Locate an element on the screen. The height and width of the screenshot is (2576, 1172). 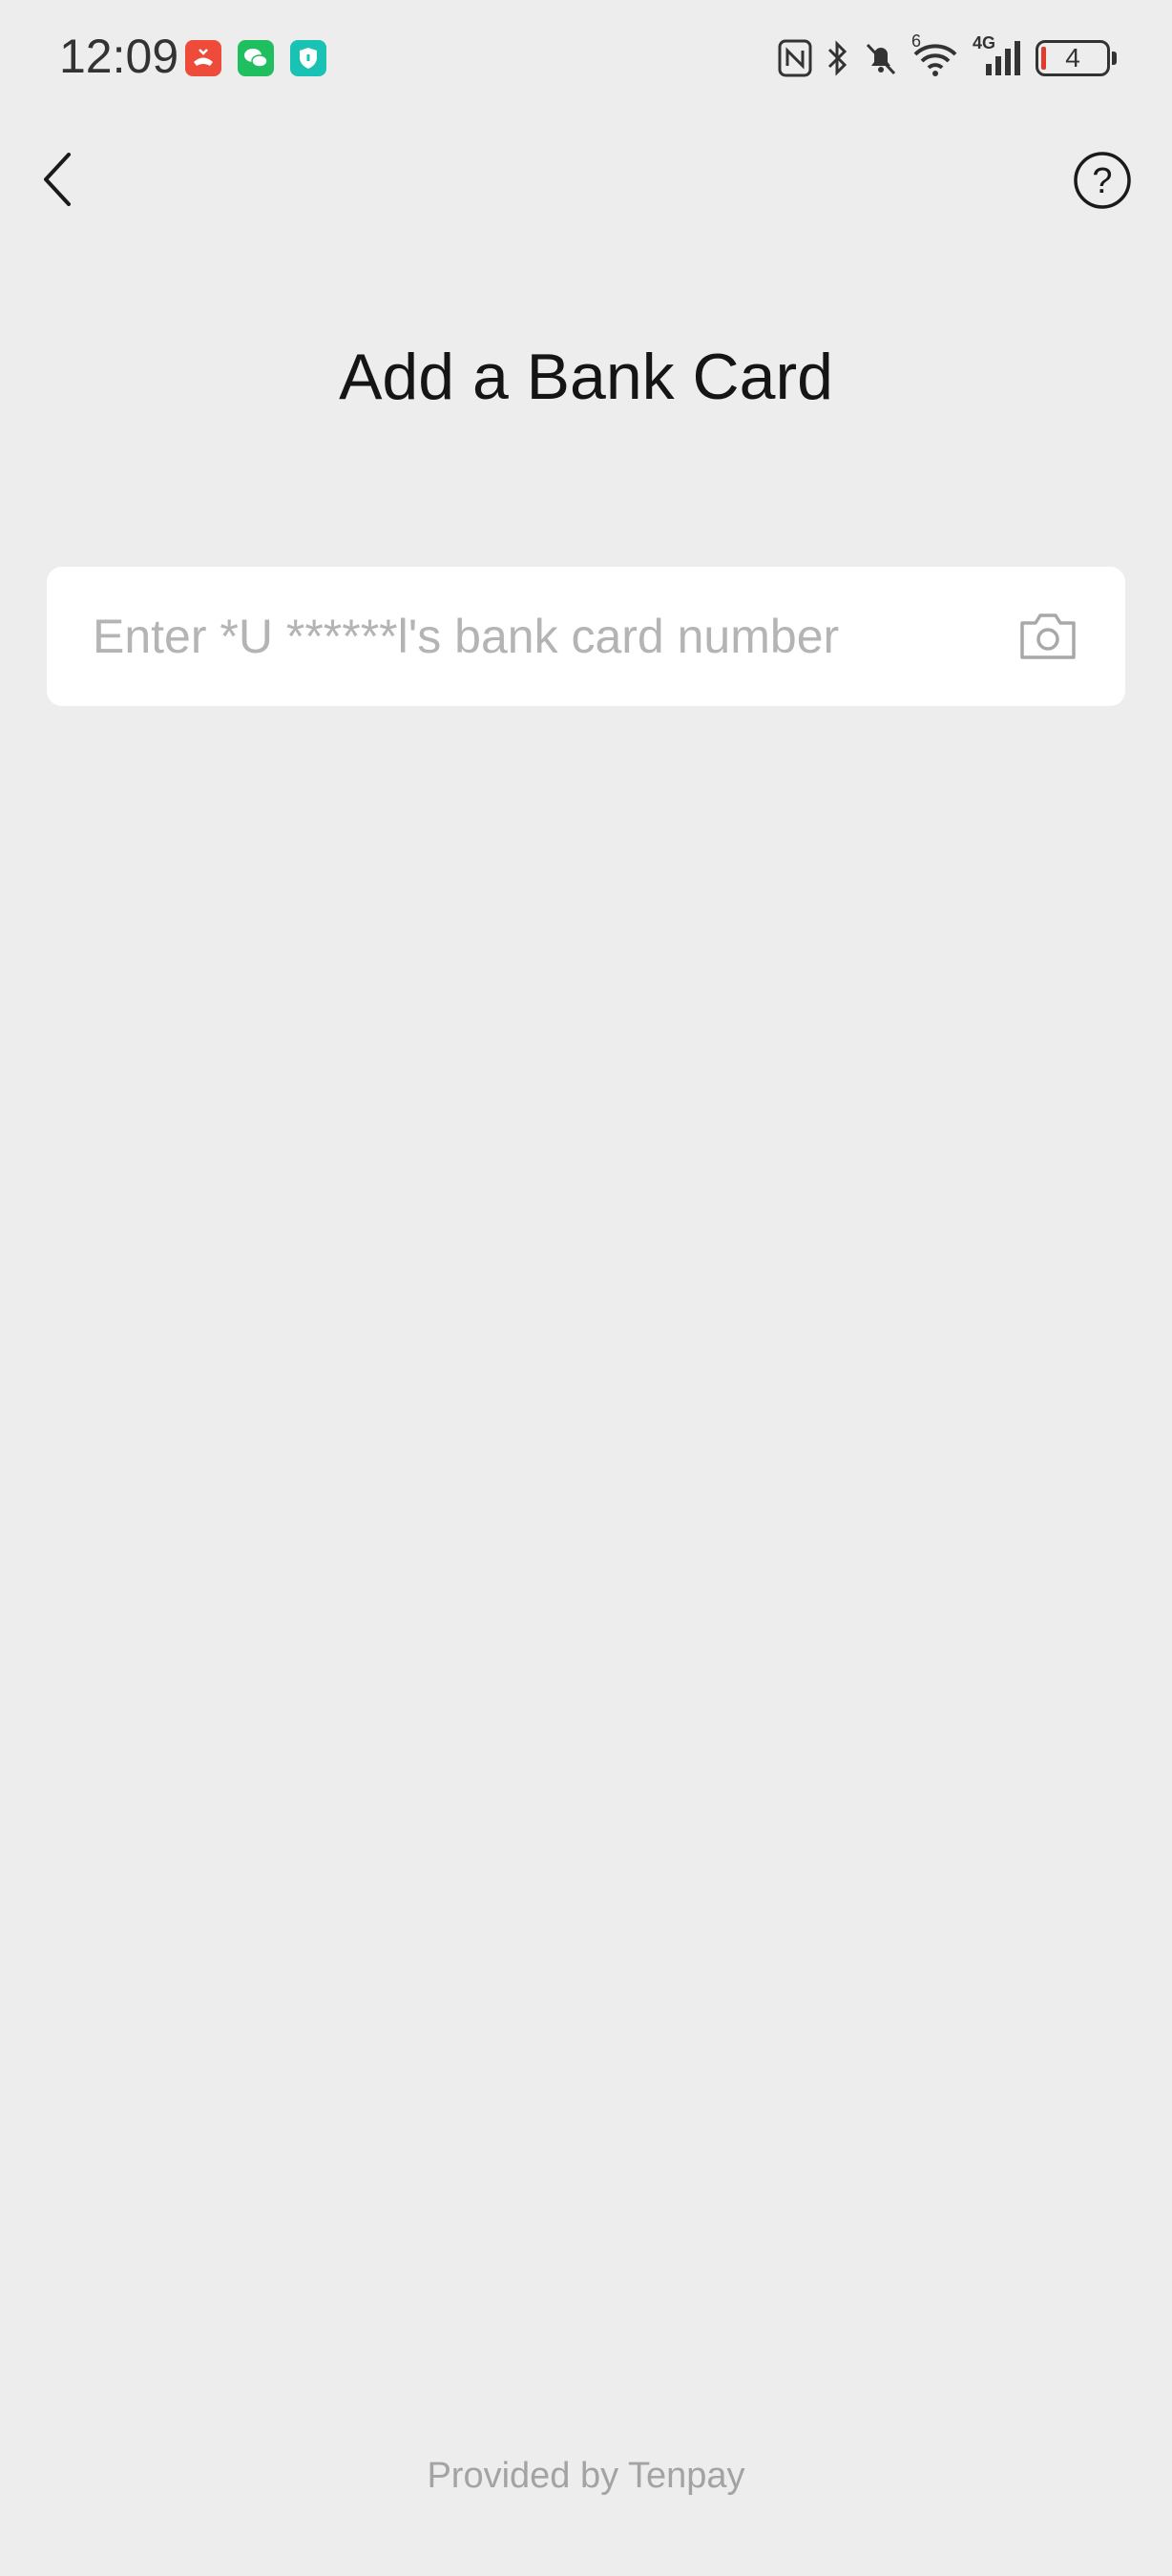
chevron-left-icon is located at coordinates (57, 179).